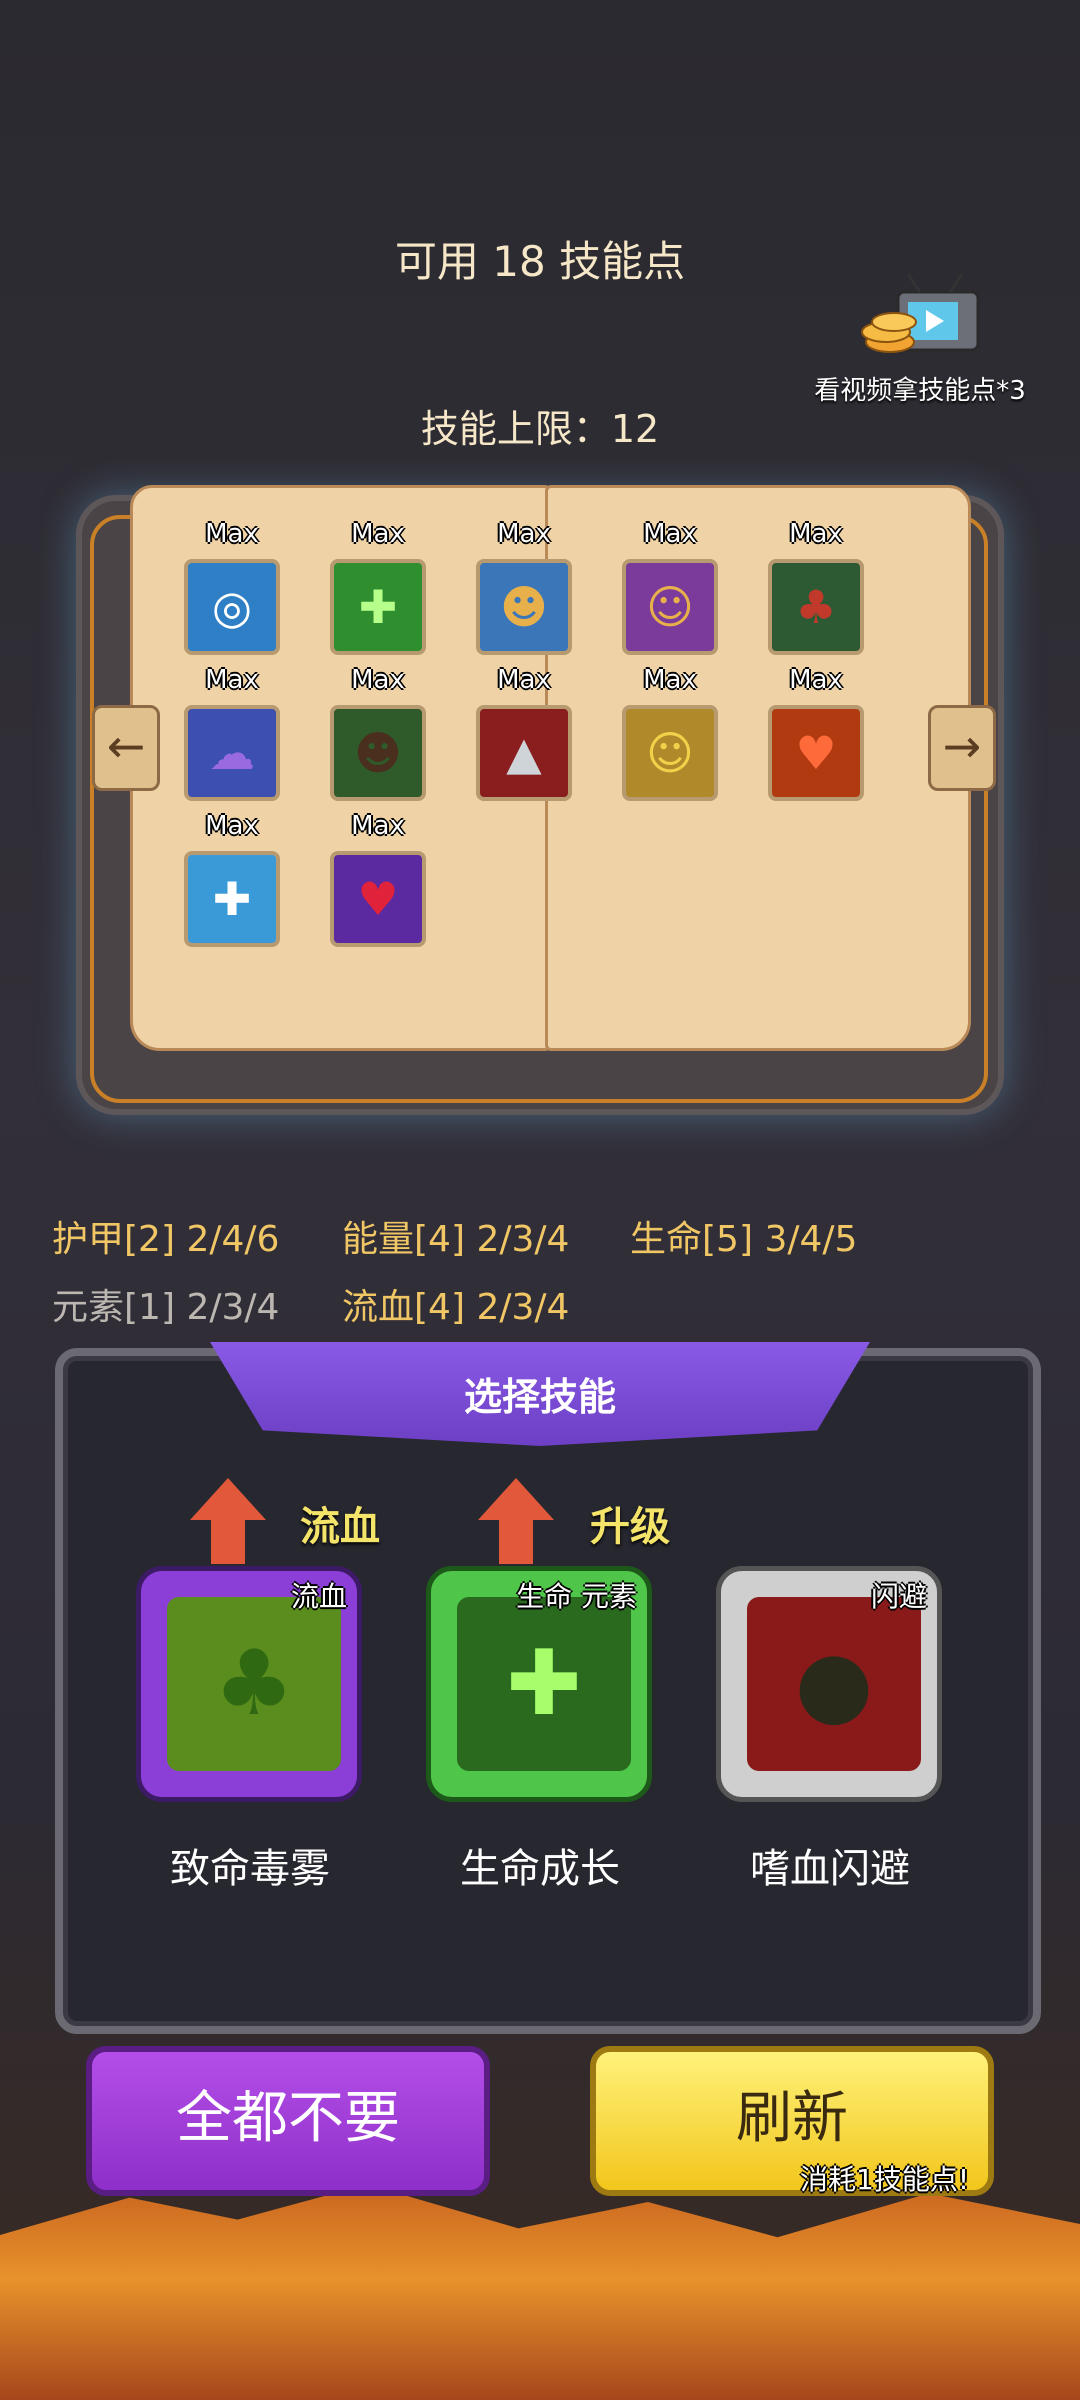  What do you see at coordinates (920, 313) in the screenshot?
I see `tv-coins-icon` at bounding box center [920, 313].